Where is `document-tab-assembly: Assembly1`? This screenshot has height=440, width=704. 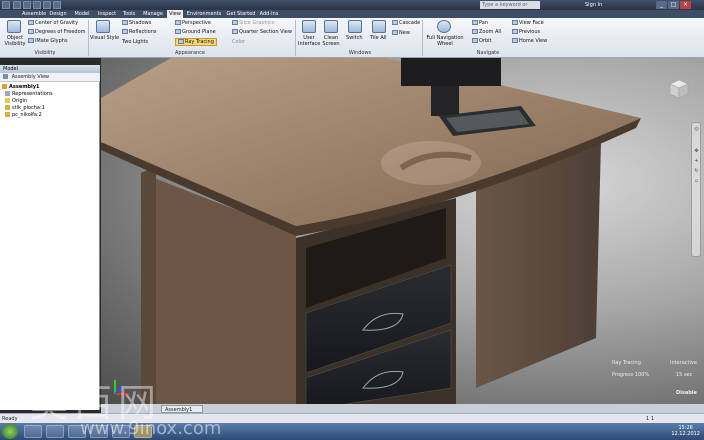 document-tab-assembly: Assembly1 is located at coordinates (182, 409).